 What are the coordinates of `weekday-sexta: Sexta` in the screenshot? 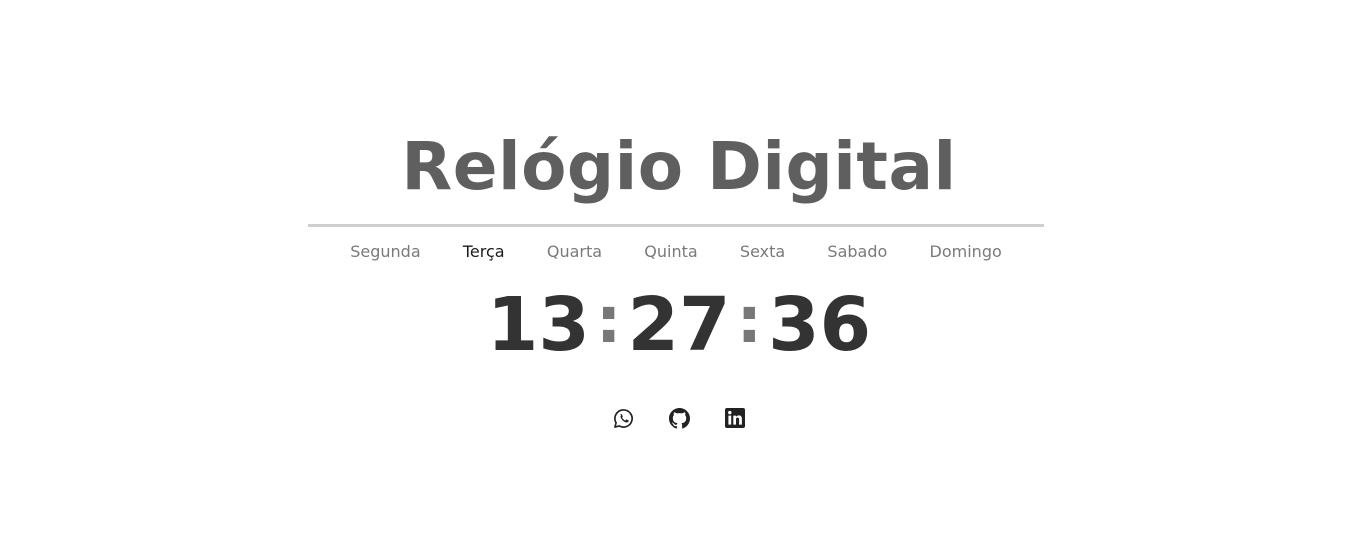 It's located at (762, 251).